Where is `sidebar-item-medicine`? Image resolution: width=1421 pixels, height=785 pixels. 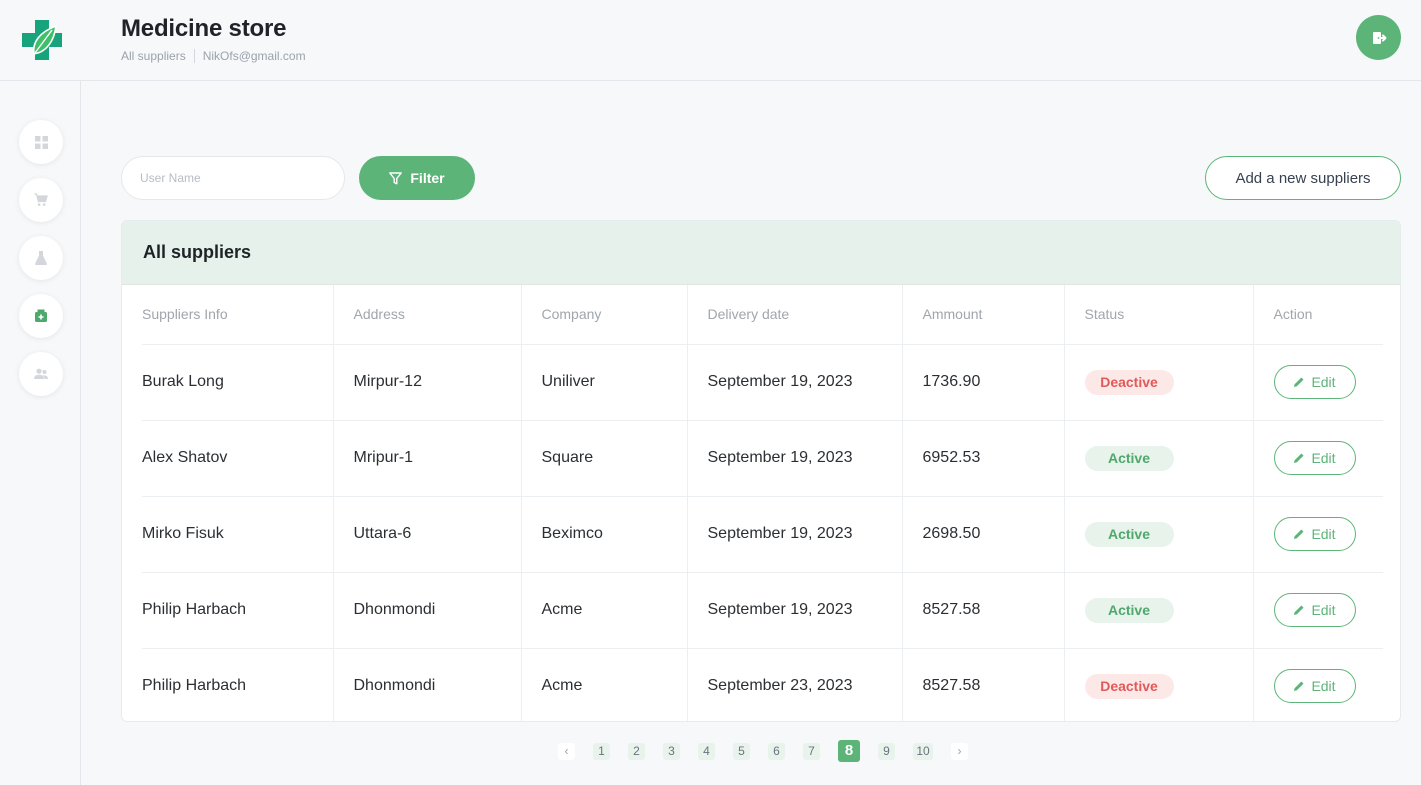 sidebar-item-medicine is located at coordinates (41, 316).